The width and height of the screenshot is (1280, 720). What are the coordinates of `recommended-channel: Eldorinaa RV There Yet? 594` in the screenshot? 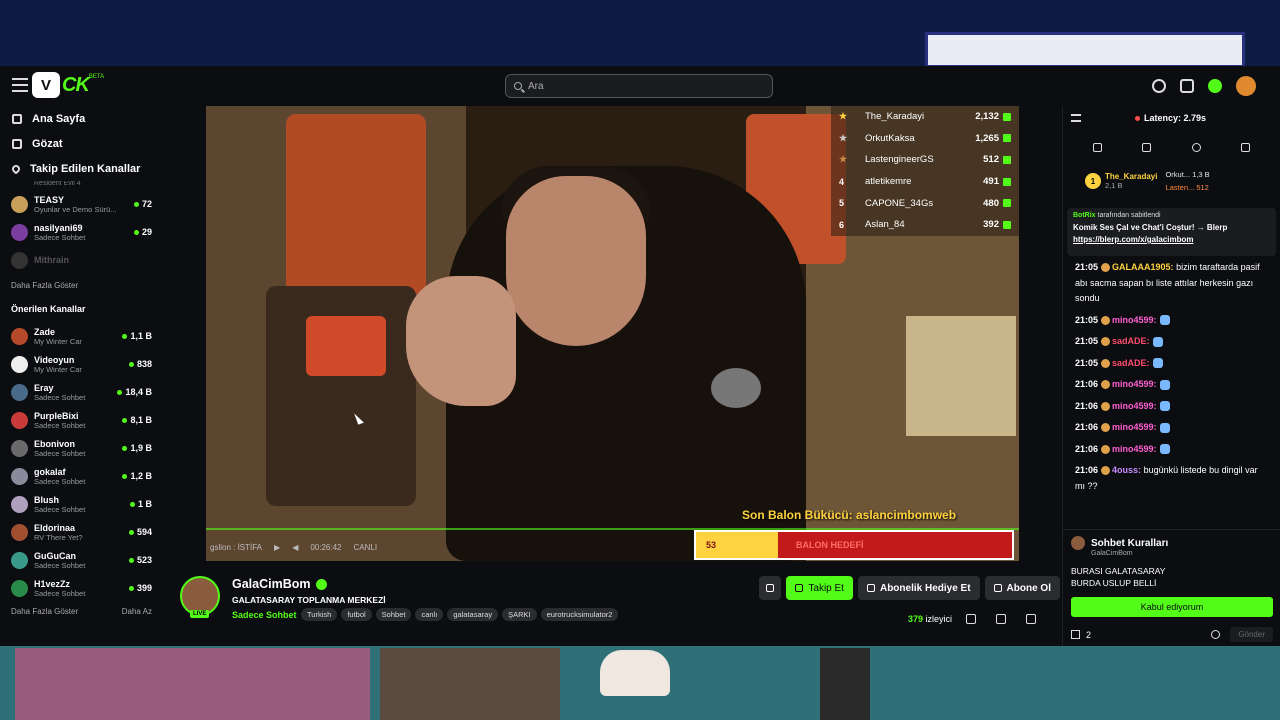 It's located at (81, 532).